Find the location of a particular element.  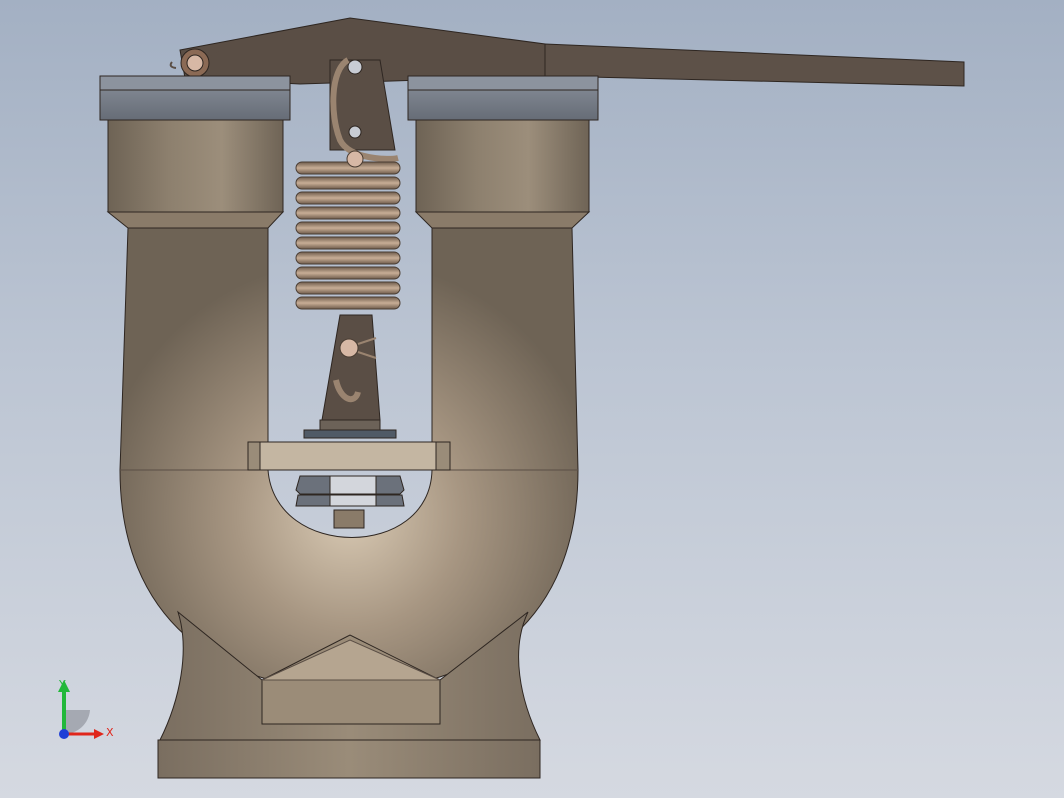

y-axis-label: Y is located at coordinates (62, 684).